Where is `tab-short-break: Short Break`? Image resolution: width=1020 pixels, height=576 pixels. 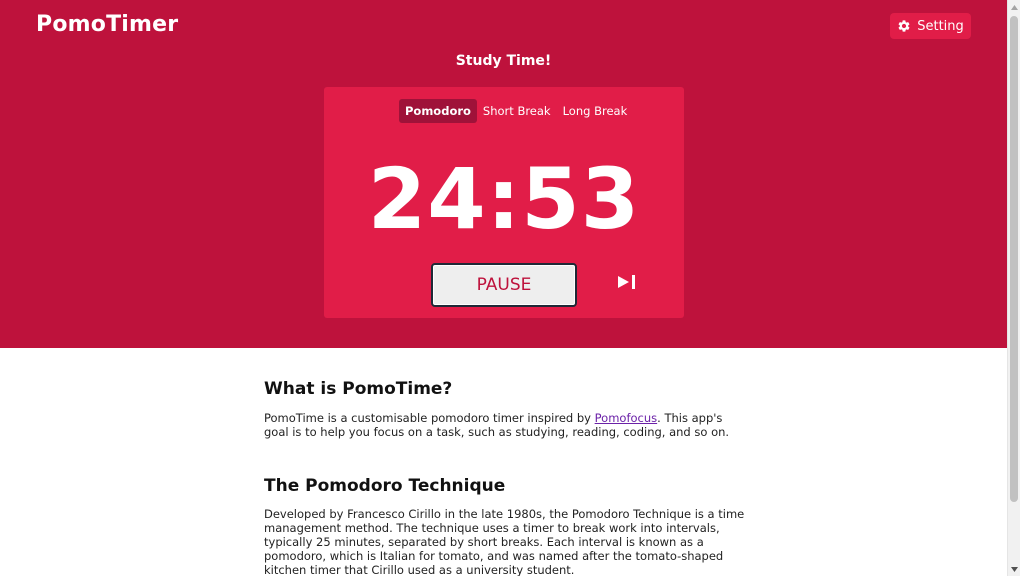
tab-short-break: Short Break is located at coordinates (517, 111).